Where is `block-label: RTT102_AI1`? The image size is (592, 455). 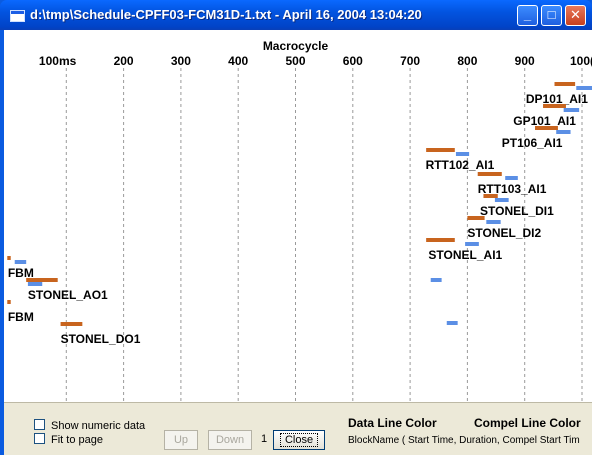
block-label: RTT102_AI1 is located at coordinates (460, 165).